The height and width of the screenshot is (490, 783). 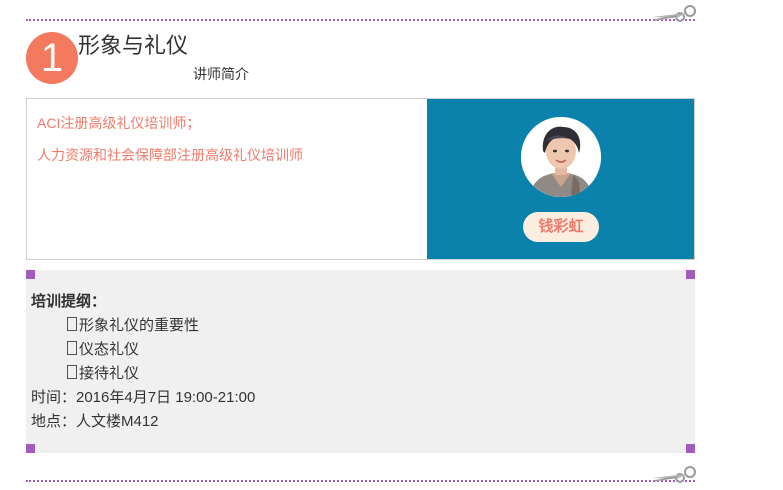 What do you see at coordinates (139, 325) in the screenshot?
I see `list-item-label: 形象礼仪的重要性` at bounding box center [139, 325].